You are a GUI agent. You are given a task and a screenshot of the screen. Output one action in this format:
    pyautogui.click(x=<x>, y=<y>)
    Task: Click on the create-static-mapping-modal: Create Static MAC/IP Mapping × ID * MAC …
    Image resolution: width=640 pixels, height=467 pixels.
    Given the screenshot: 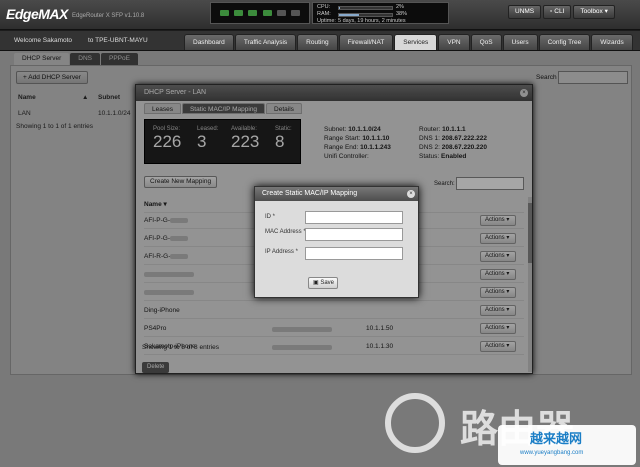 What is the action you would take?
    pyautogui.click(x=336, y=242)
    